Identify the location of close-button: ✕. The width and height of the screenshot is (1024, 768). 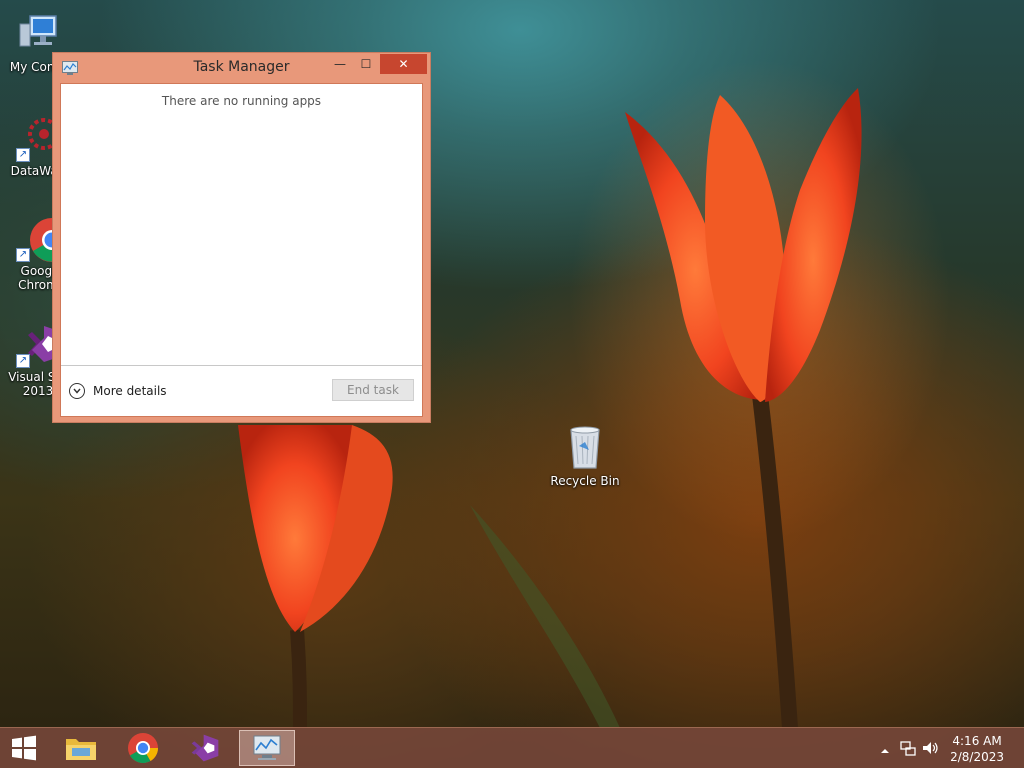
(403, 64).